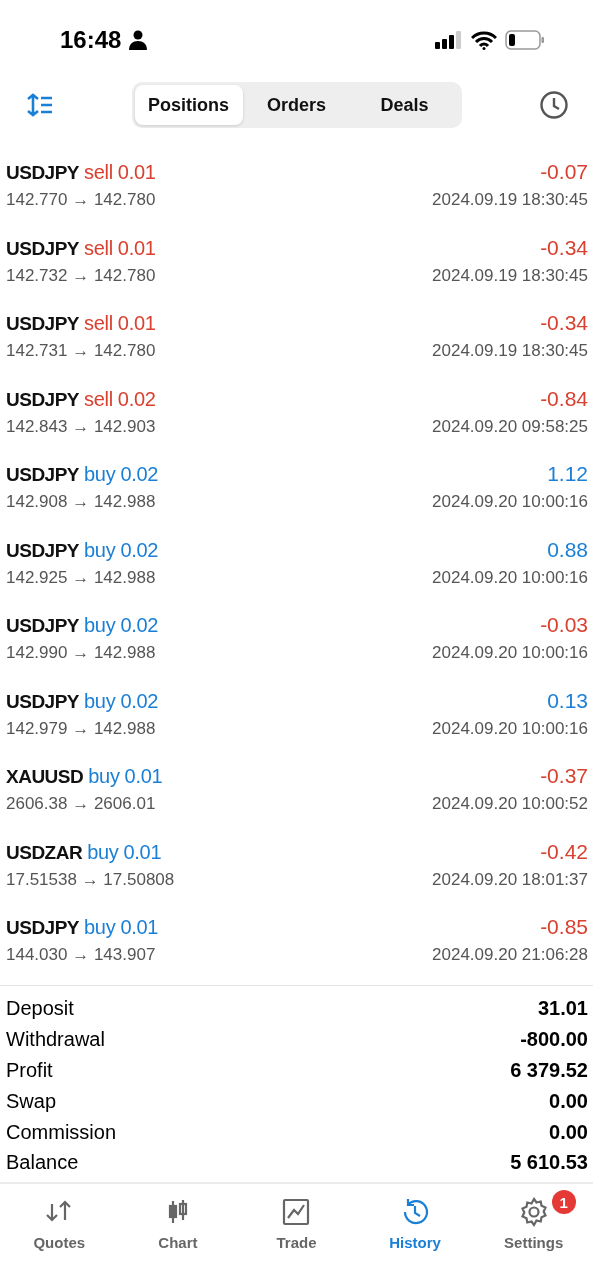 The height and width of the screenshot is (1280, 593). What do you see at coordinates (81, 955) in the screenshot?
I see `deal-prices: 144.030 → 143.907` at bounding box center [81, 955].